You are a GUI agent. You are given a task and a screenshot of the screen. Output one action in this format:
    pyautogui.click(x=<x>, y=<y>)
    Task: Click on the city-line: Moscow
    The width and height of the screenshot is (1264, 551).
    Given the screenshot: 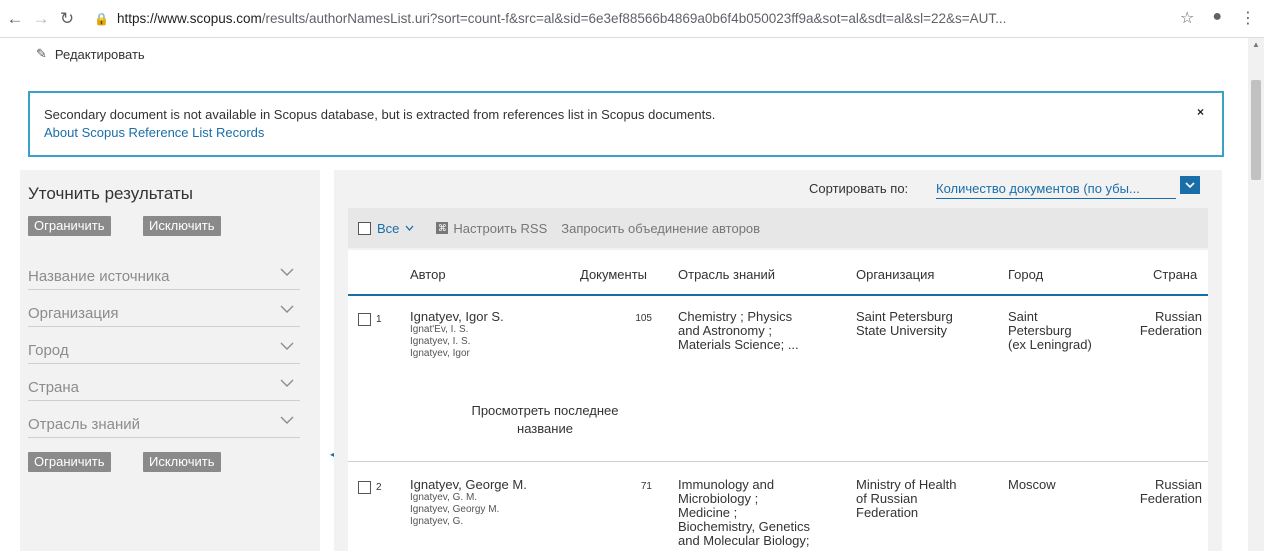 What is the action you would take?
    pyautogui.click(x=1032, y=484)
    